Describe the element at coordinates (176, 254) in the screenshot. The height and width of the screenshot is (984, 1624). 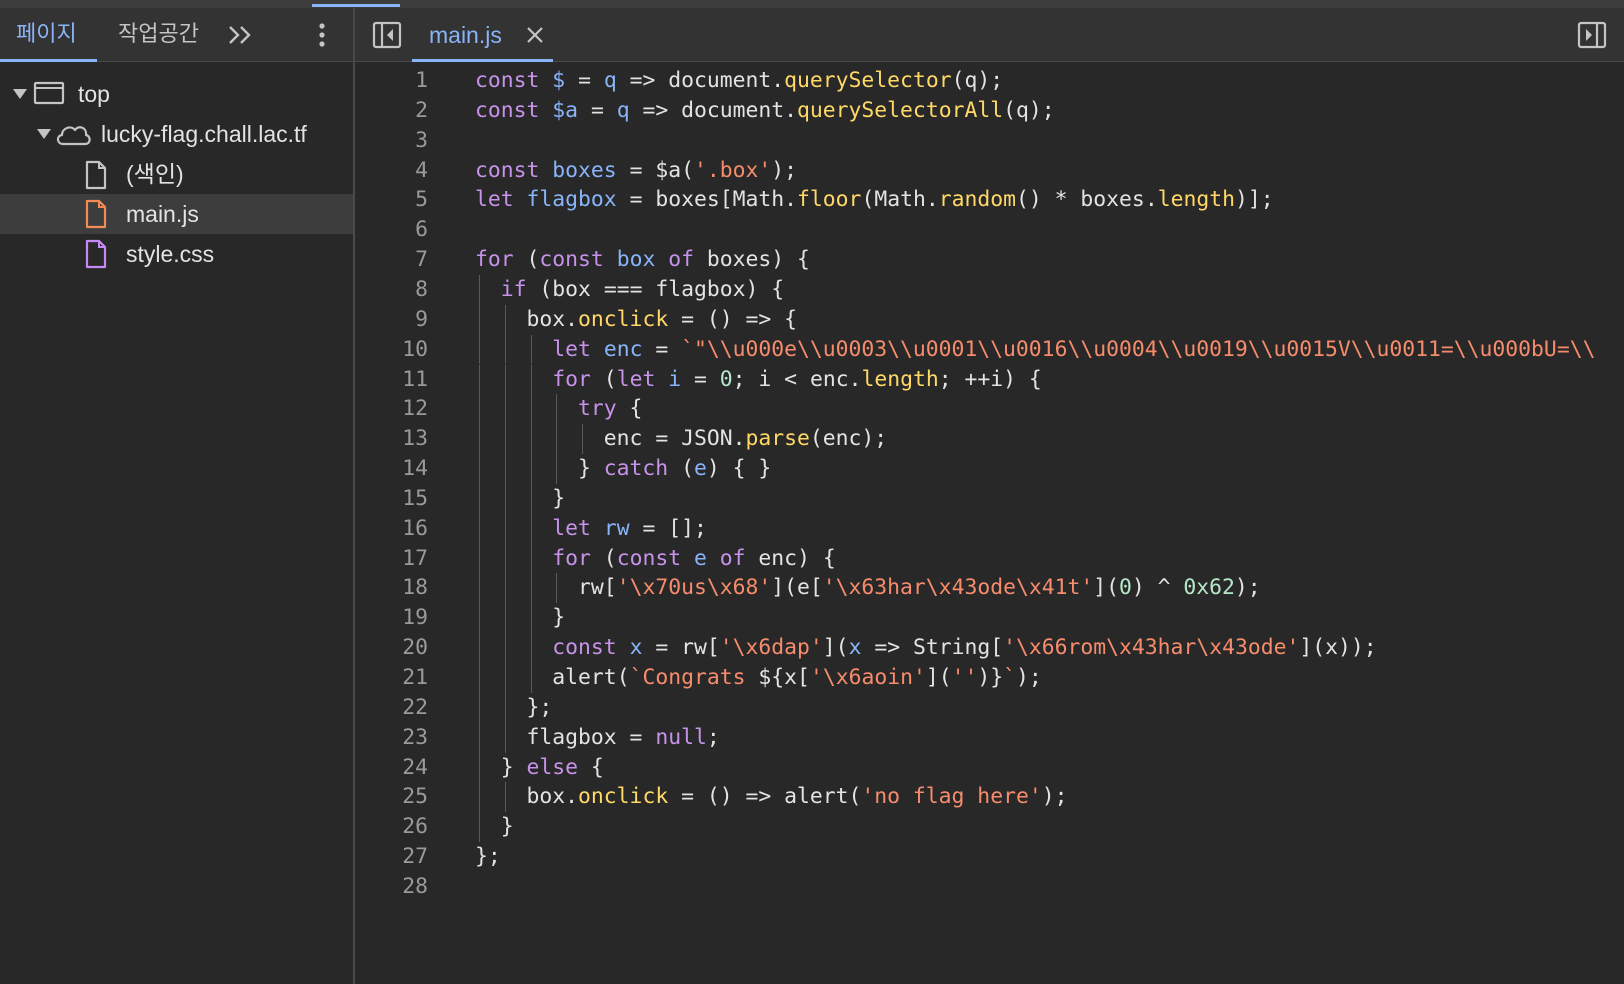
I see `tree-item-style-css: style.css` at that location.